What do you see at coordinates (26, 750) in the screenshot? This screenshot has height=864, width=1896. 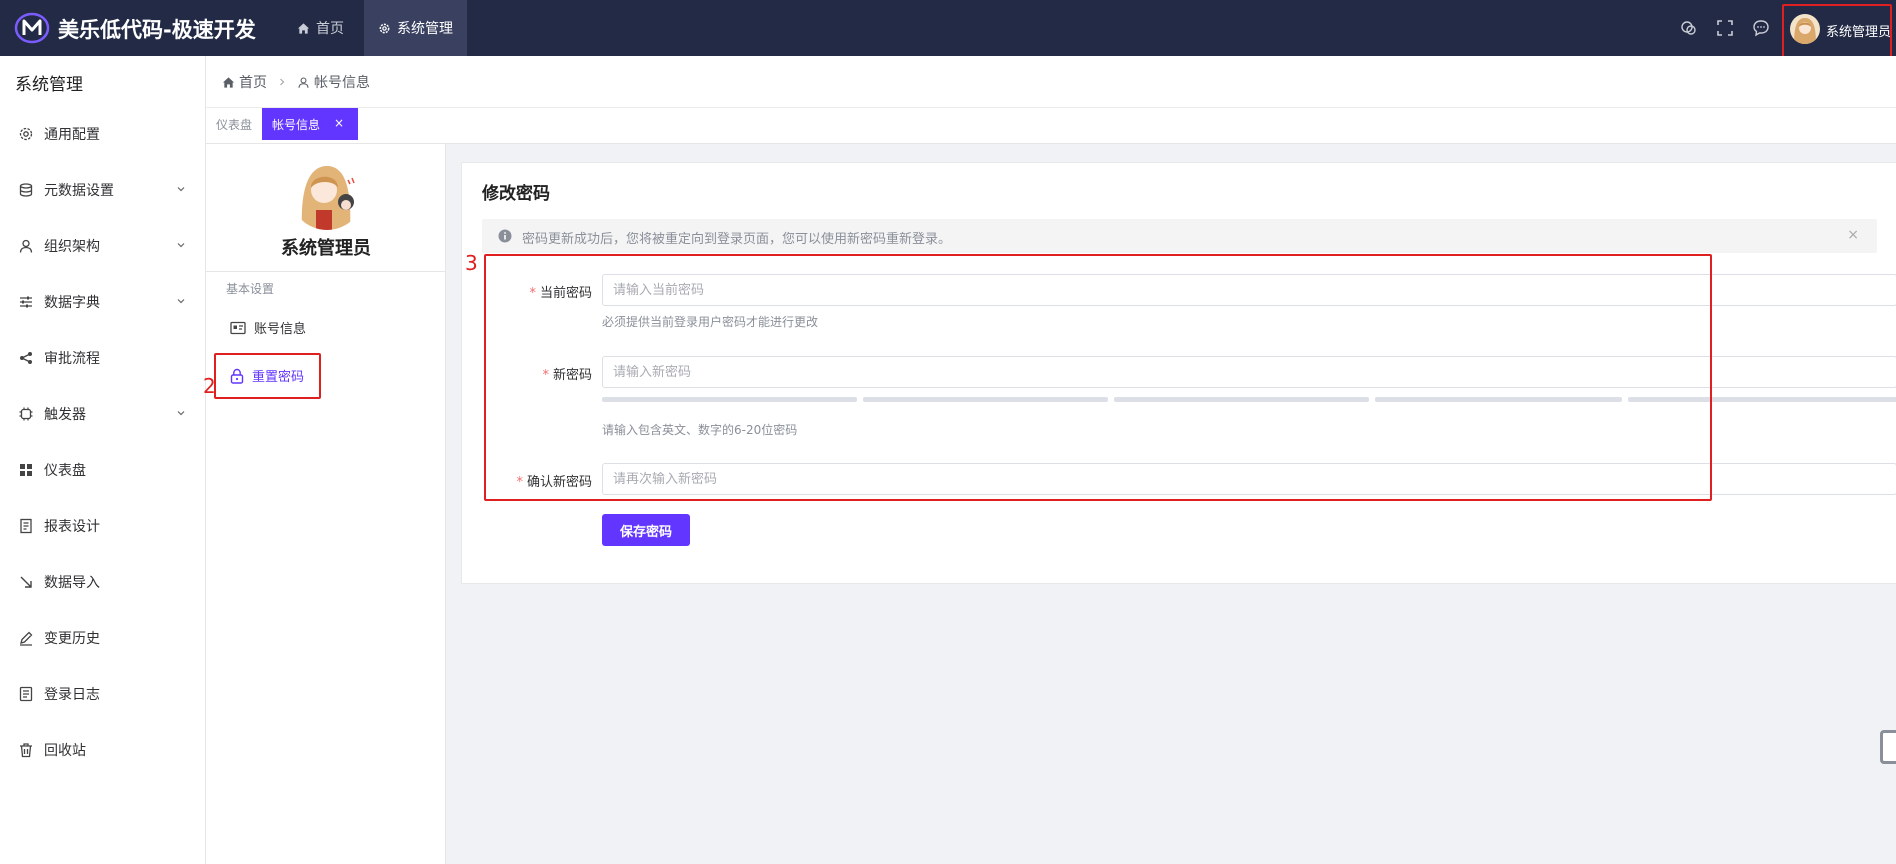 I see `trash-icon` at bounding box center [26, 750].